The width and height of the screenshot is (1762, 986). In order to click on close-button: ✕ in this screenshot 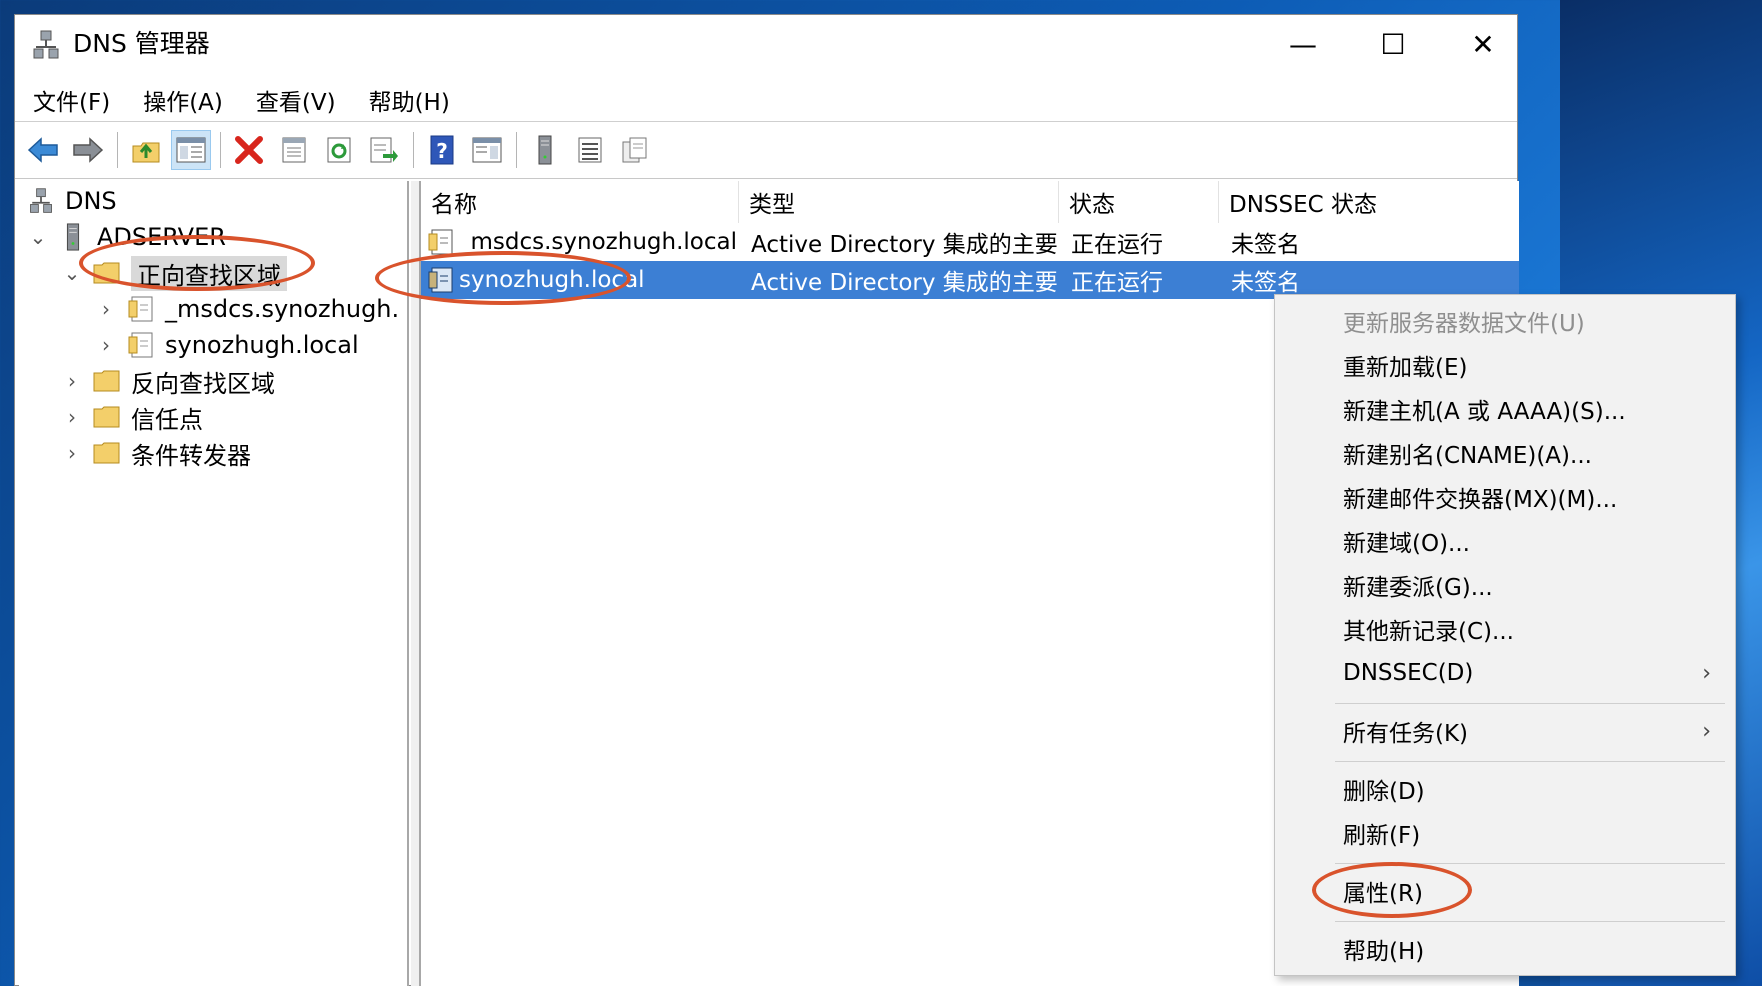, I will do `click(1483, 44)`.